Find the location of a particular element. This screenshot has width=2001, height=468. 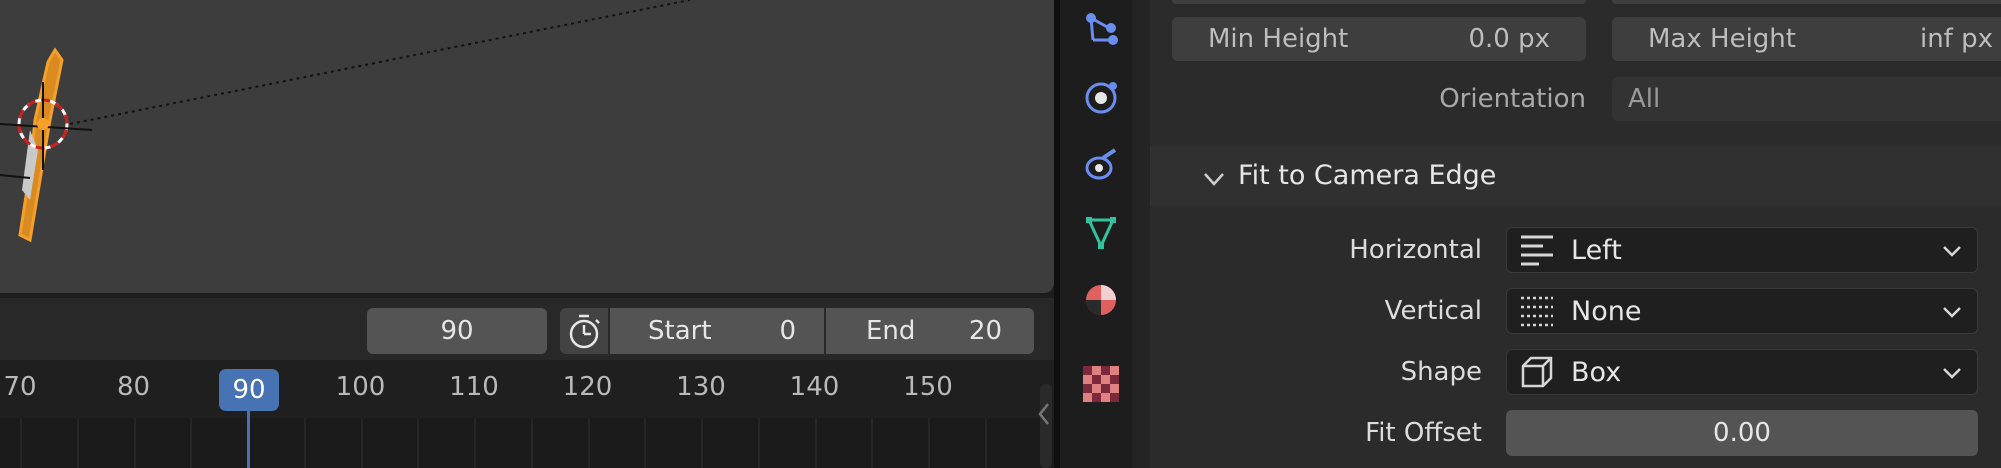

current-frame-field: 90 is located at coordinates (457, 331).